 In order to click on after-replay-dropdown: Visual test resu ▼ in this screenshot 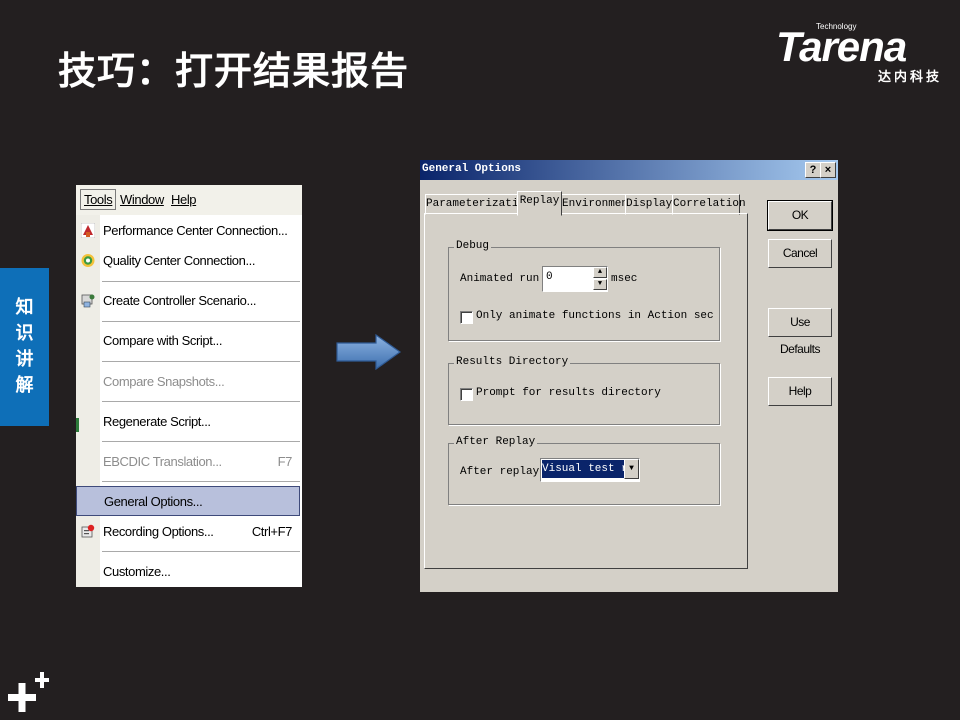, I will do `click(590, 470)`.